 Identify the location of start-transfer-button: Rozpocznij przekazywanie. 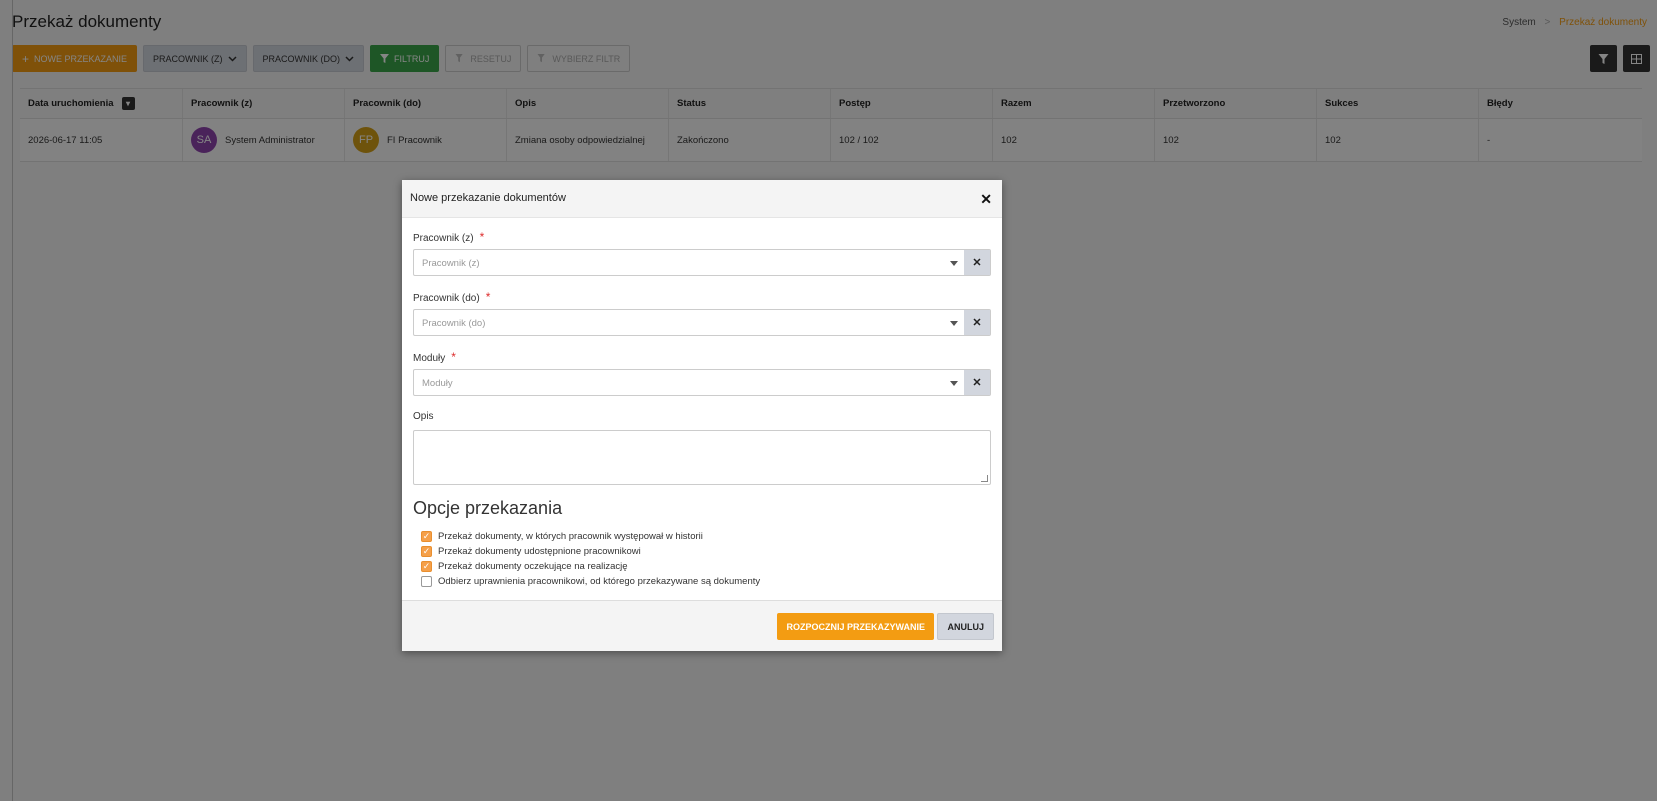
(855, 626).